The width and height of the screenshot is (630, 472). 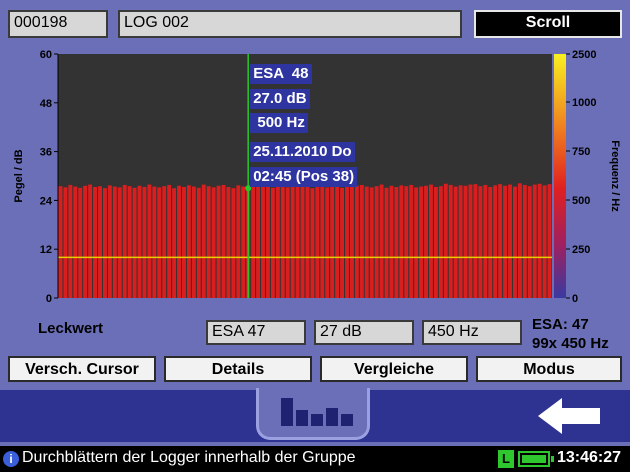 What do you see at coordinates (304, 177) in the screenshot?
I see `cursor-annotation: 02:45 (Pos 38)` at bounding box center [304, 177].